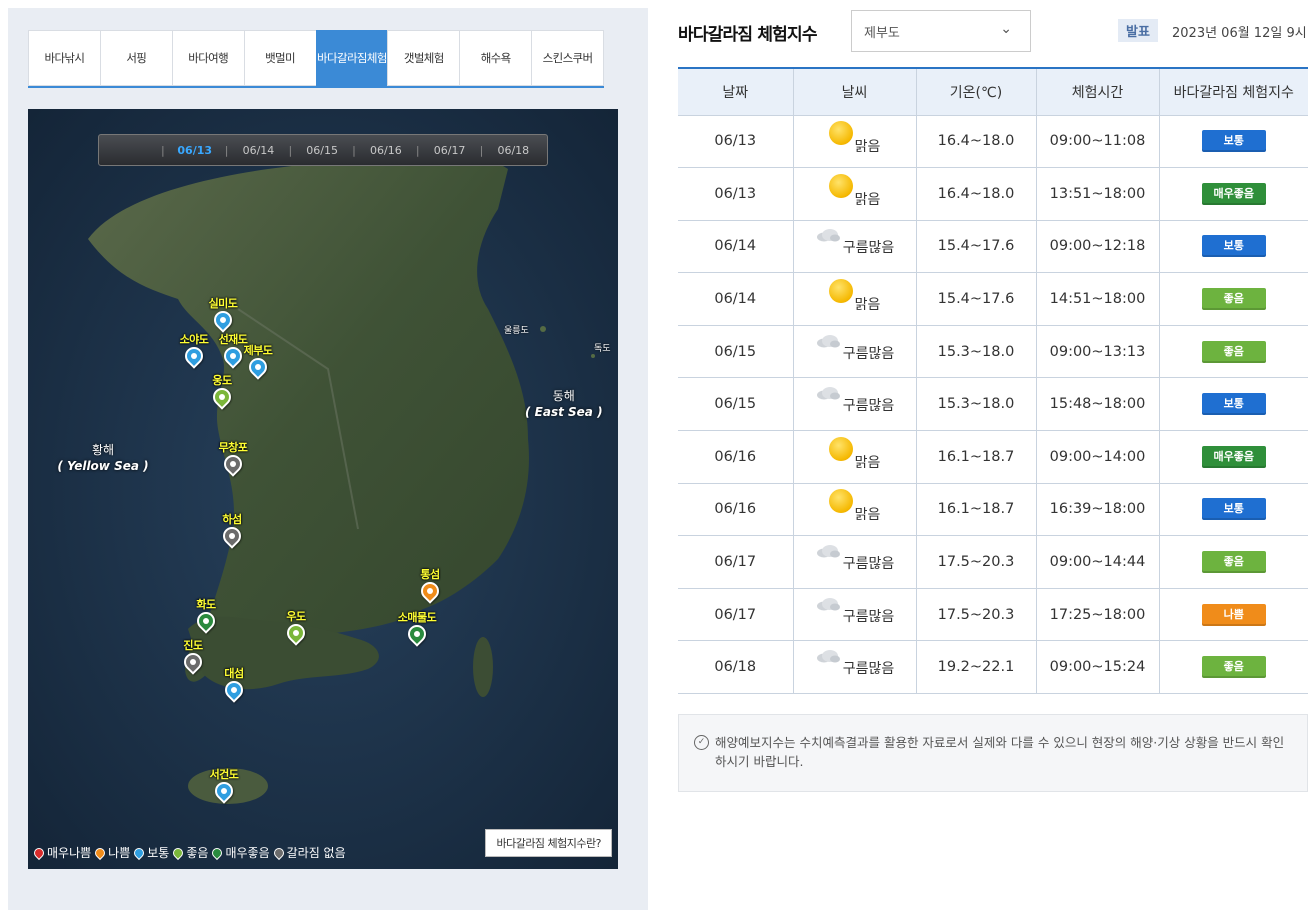 This screenshot has height=916, width=1316. I want to click on date-item-06-16: 06/16, so click(386, 150).